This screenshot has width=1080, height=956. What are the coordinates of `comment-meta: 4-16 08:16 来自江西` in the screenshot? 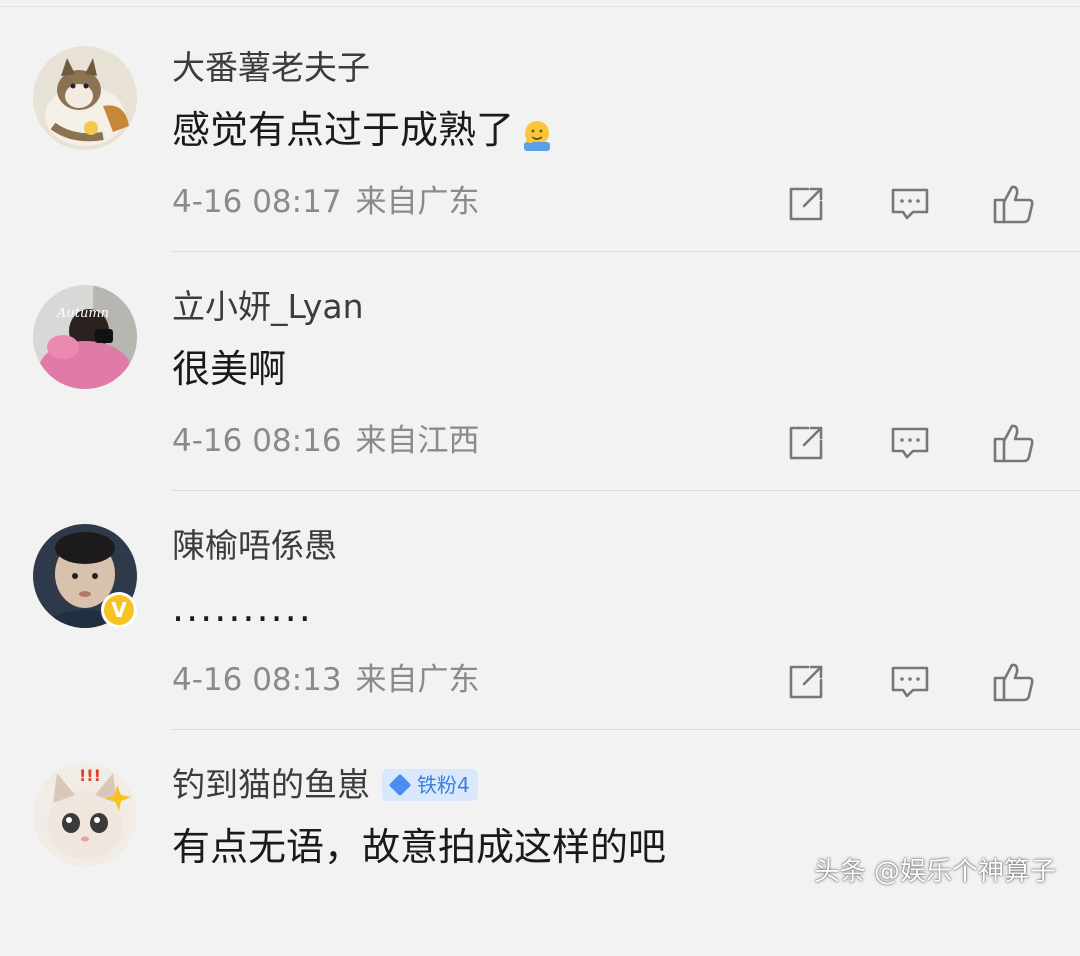 It's located at (326, 441).